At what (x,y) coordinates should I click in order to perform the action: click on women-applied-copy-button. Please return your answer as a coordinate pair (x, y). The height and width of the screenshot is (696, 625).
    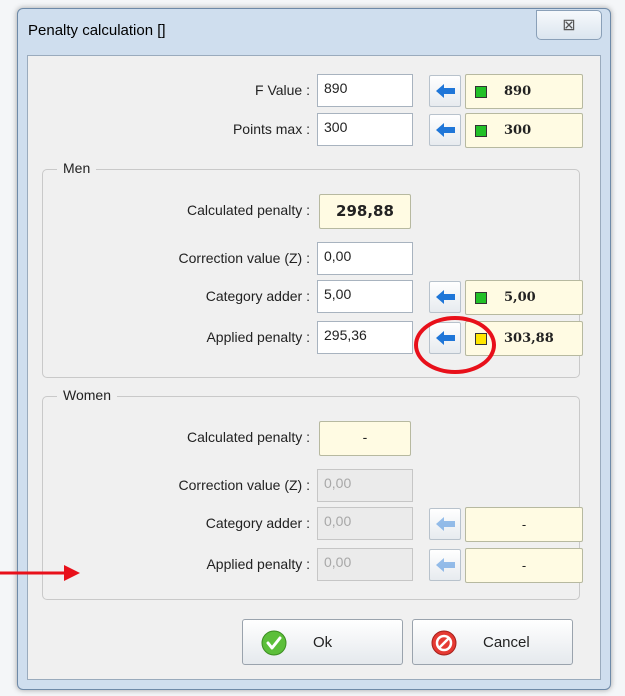
    Looking at the image, I should click on (445, 565).